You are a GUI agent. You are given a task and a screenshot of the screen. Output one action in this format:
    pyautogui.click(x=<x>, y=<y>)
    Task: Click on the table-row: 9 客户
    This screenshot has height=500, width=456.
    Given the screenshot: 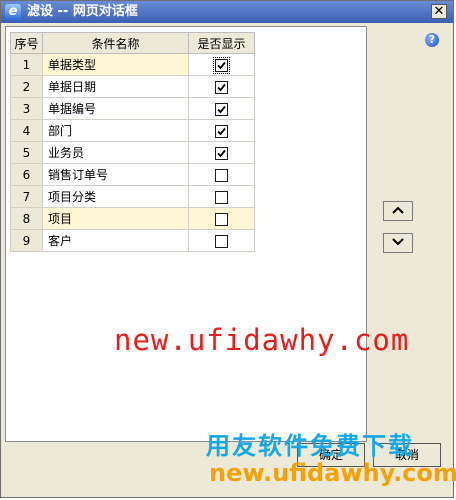 What is the action you would take?
    pyautogui.click(x=132, y=240)
    